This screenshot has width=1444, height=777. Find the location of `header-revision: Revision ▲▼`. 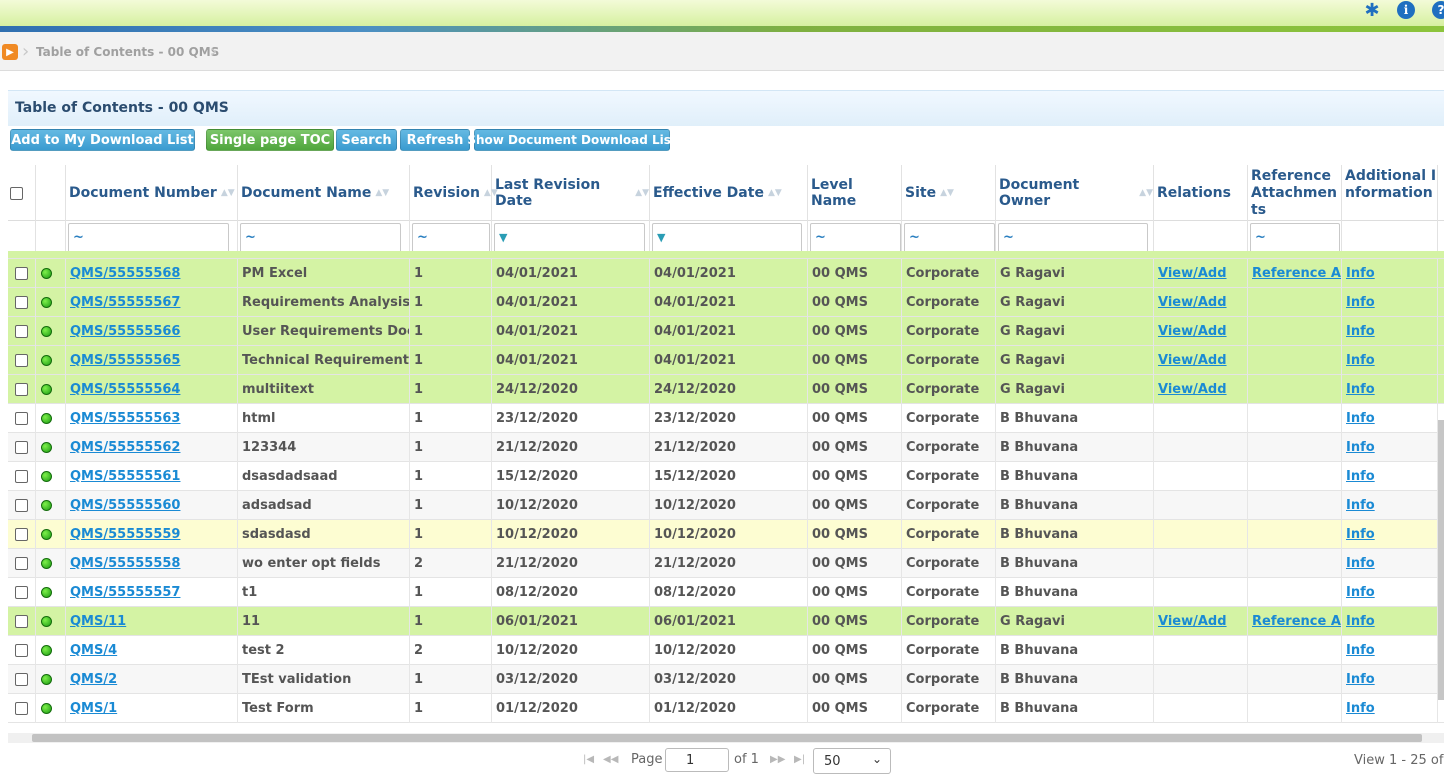

header-revision: Revision ▲▼ is located at coordinates (454, 193).